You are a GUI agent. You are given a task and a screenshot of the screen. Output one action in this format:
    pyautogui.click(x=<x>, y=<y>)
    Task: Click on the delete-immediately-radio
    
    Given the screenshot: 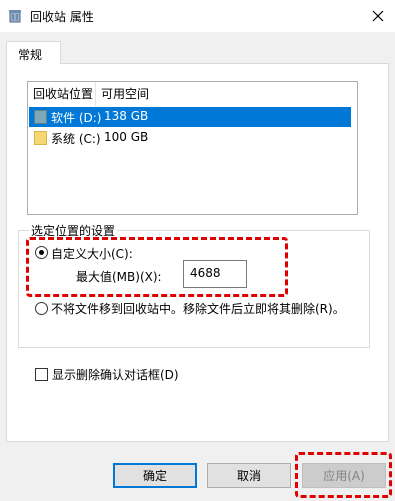 What is the action you would take?
    pyautogui.click(x=41, y=308)
    